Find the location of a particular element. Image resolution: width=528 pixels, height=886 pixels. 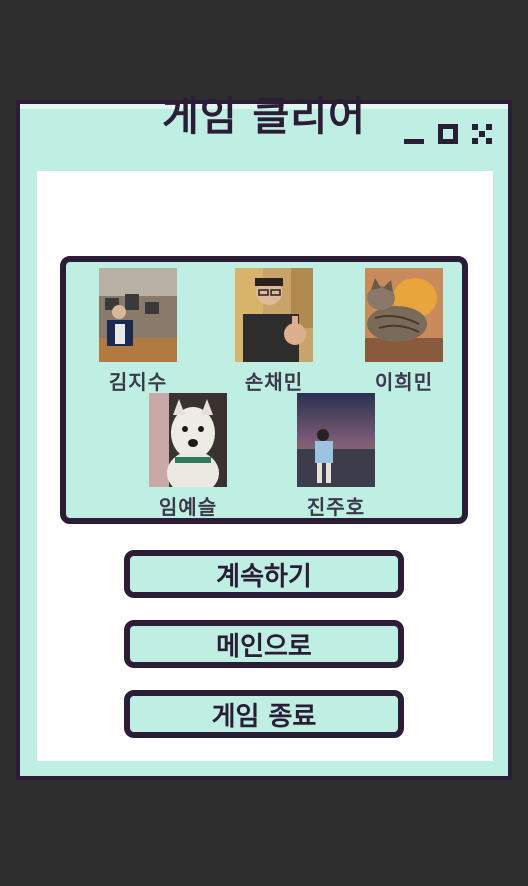

member-name: 이희민 is located at coordinates (404, 382).